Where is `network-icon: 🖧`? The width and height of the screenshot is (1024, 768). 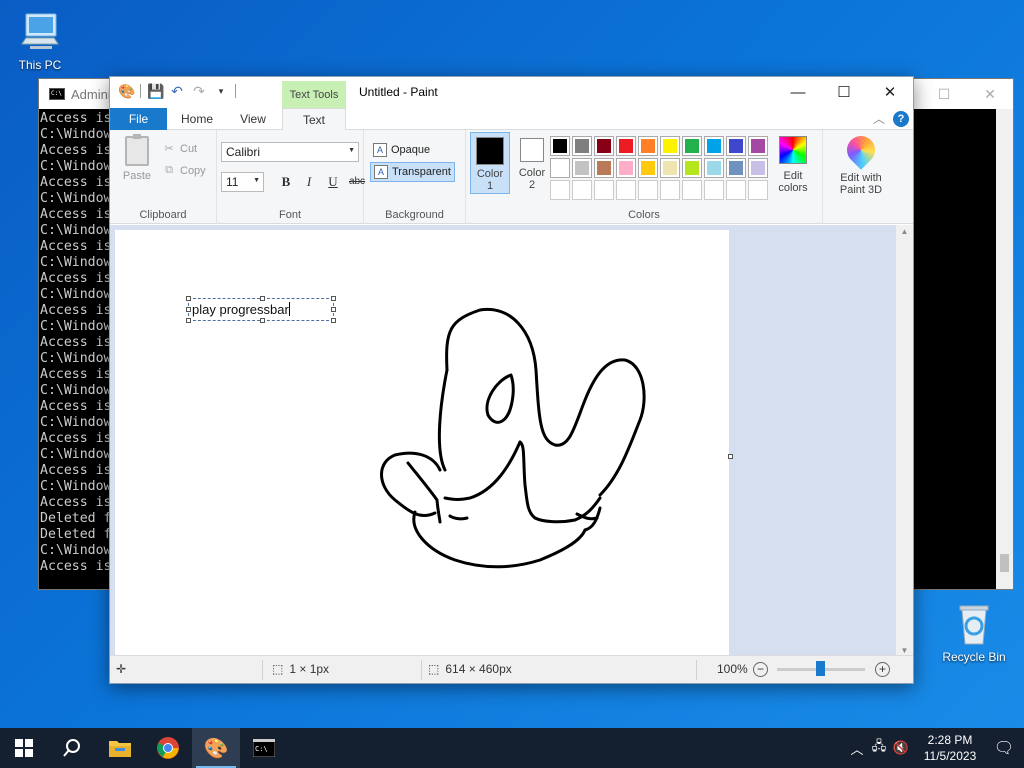 network-icon: 🖧 is located at coordinates (879, 748).